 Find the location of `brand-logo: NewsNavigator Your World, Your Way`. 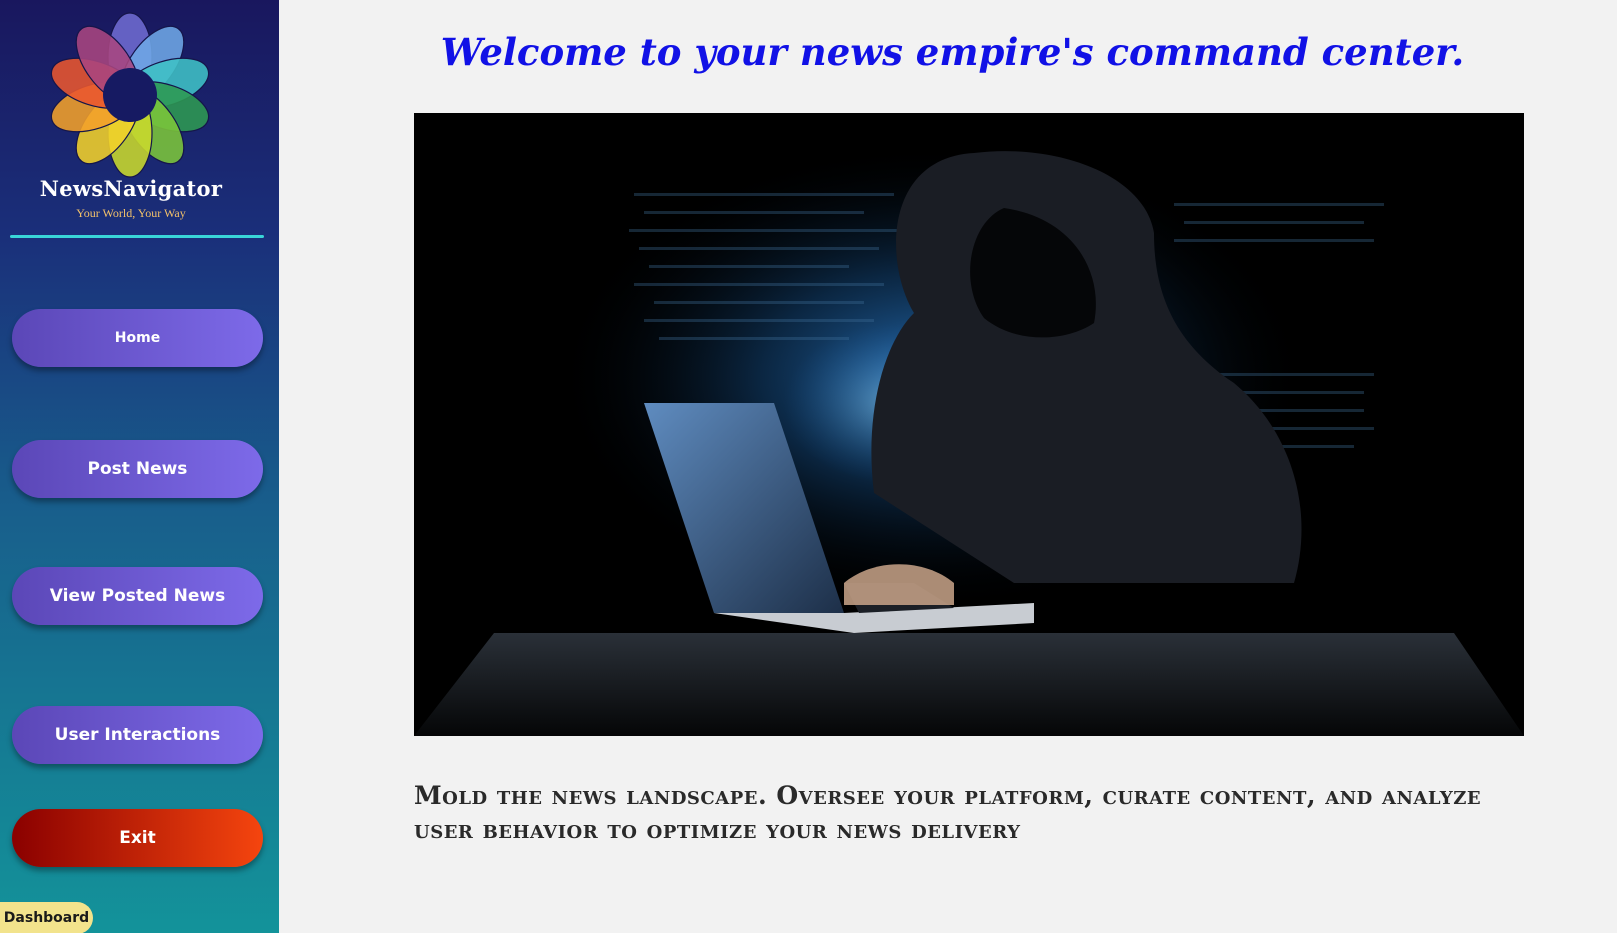

brand-logo: NewsNavigator Your World, Your Way is located at coordinates (139, 118).